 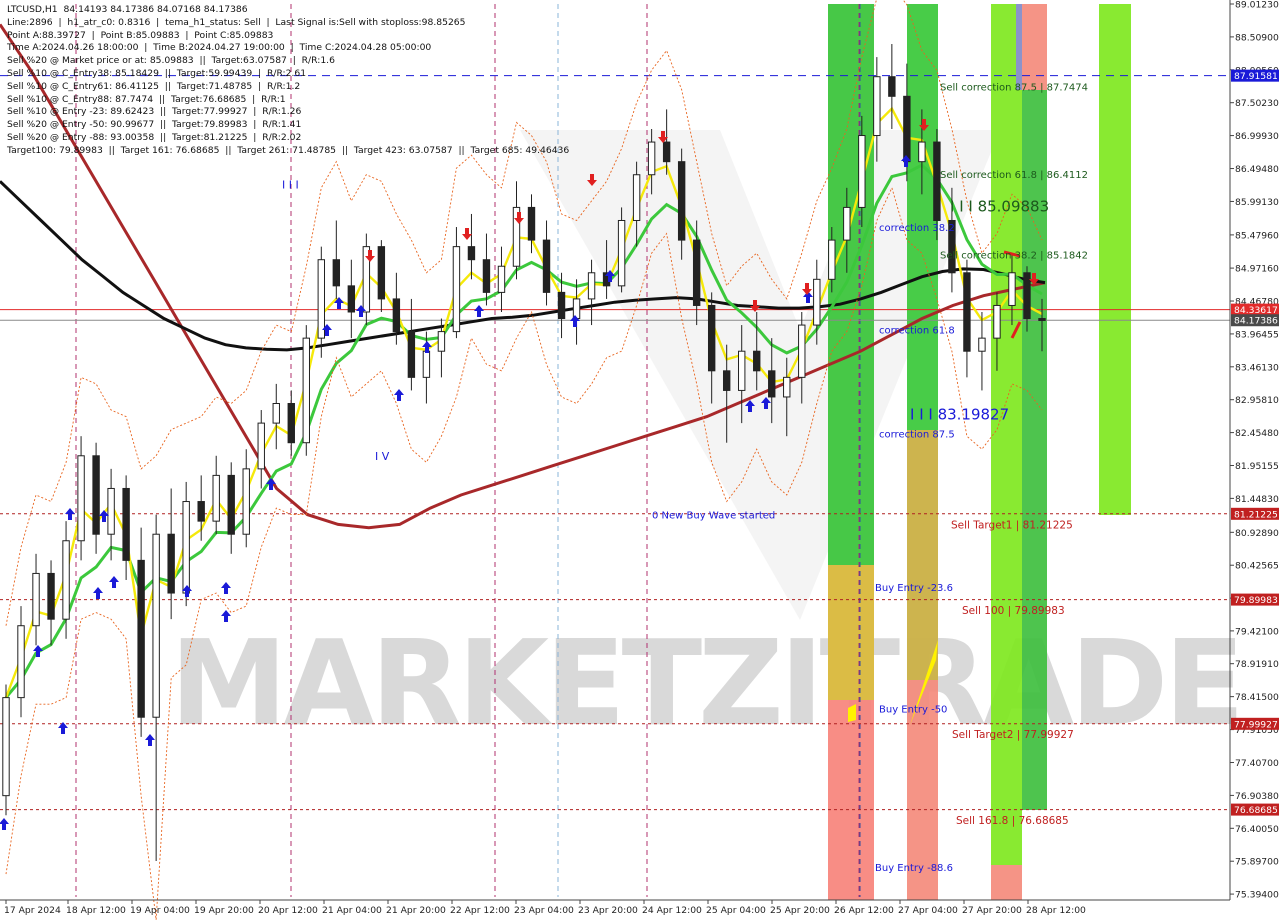 I want to click on x-tick-label: 23 Apr 04:00, so click(x=544, y=910).